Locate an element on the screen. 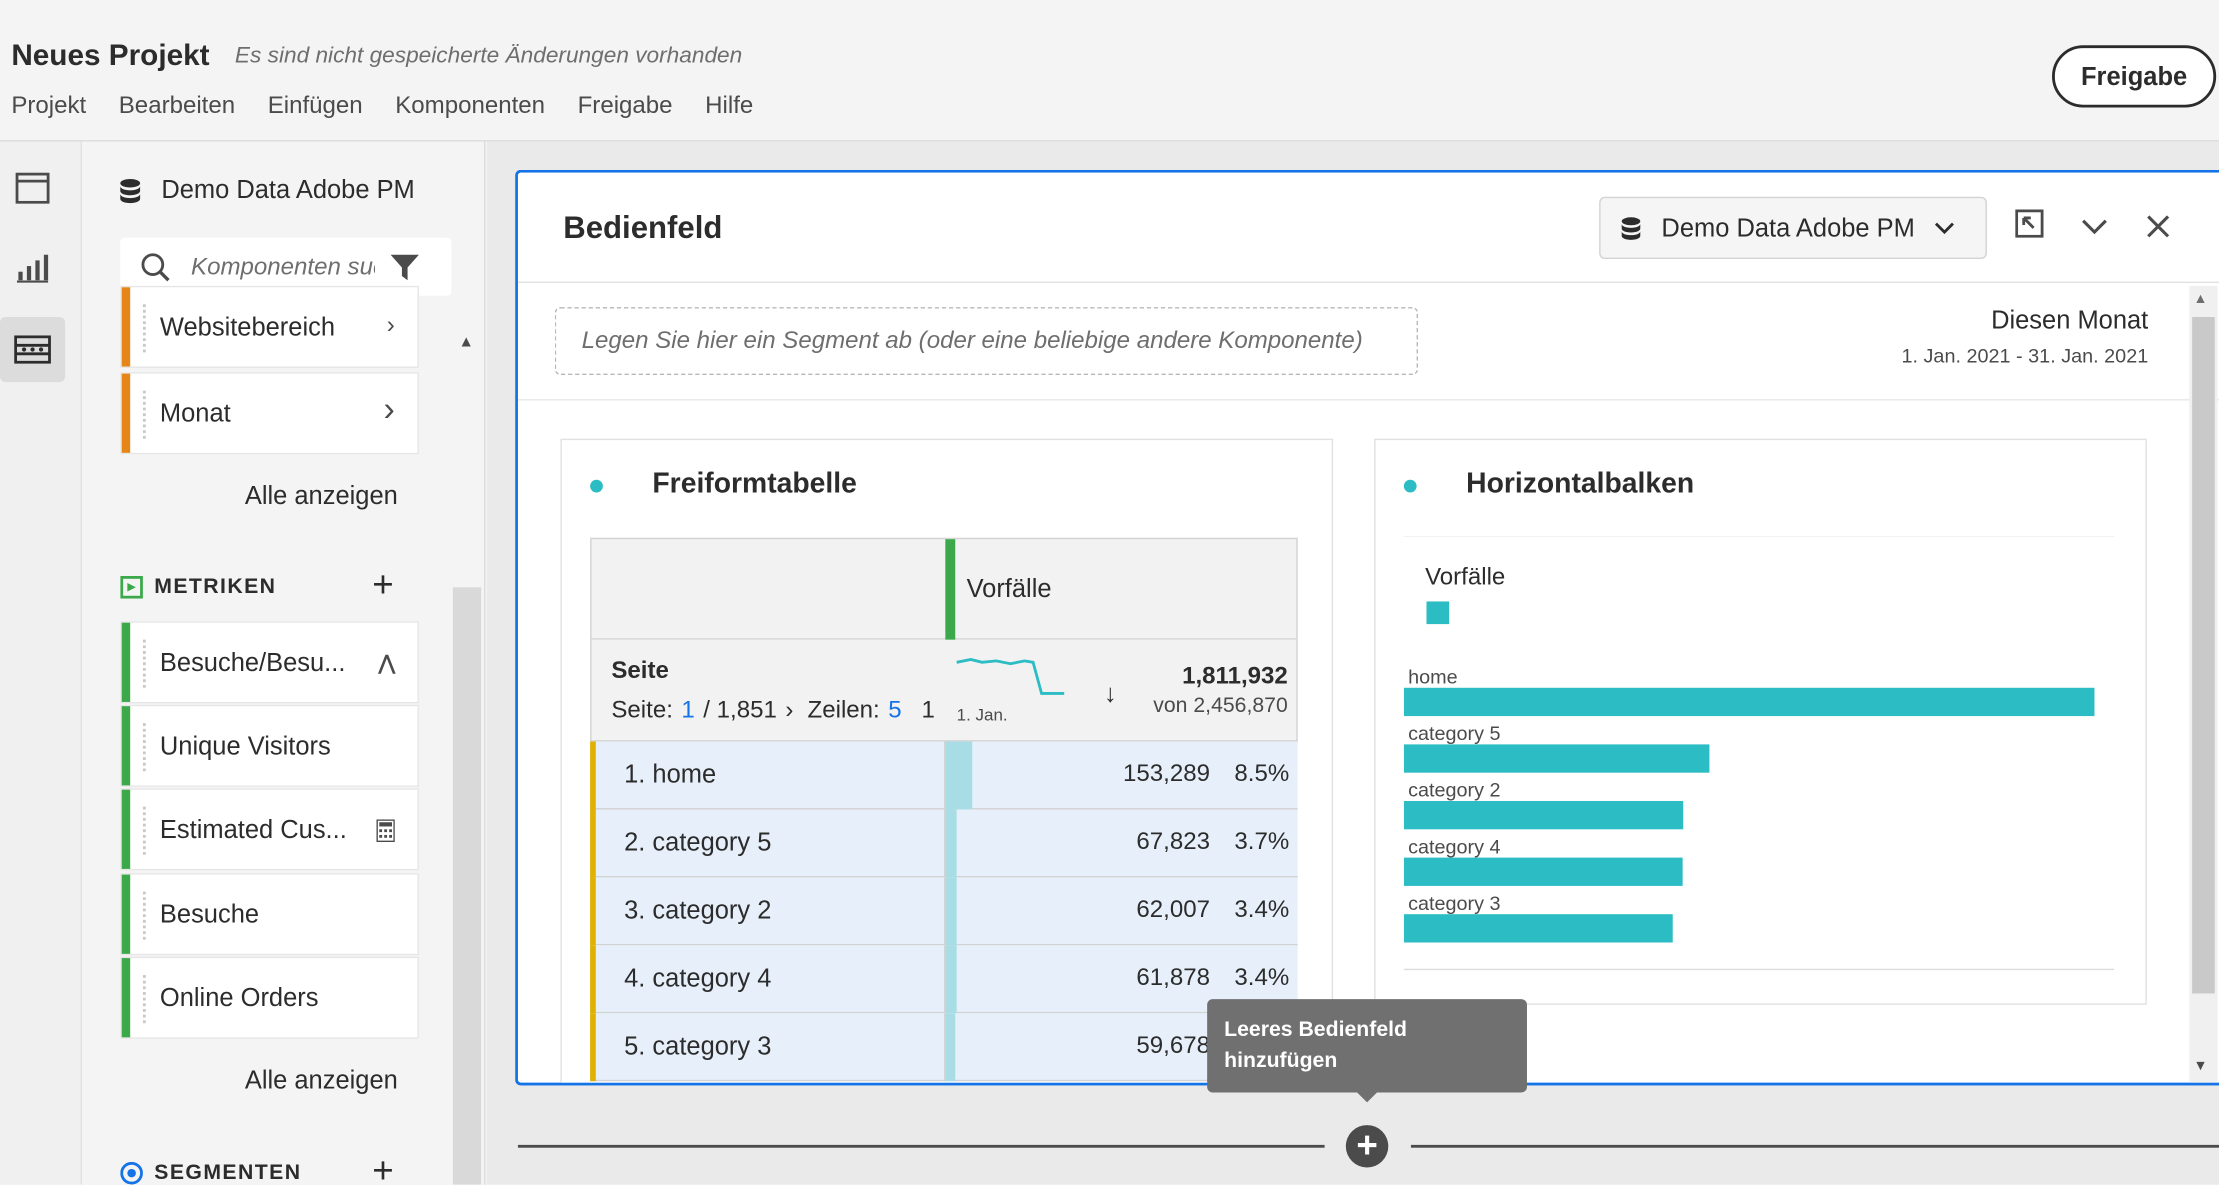 Image resolution: width=2219 pixels, height=1185 pixels. metric-label: Online Orders is located at coordinates (239, 997).